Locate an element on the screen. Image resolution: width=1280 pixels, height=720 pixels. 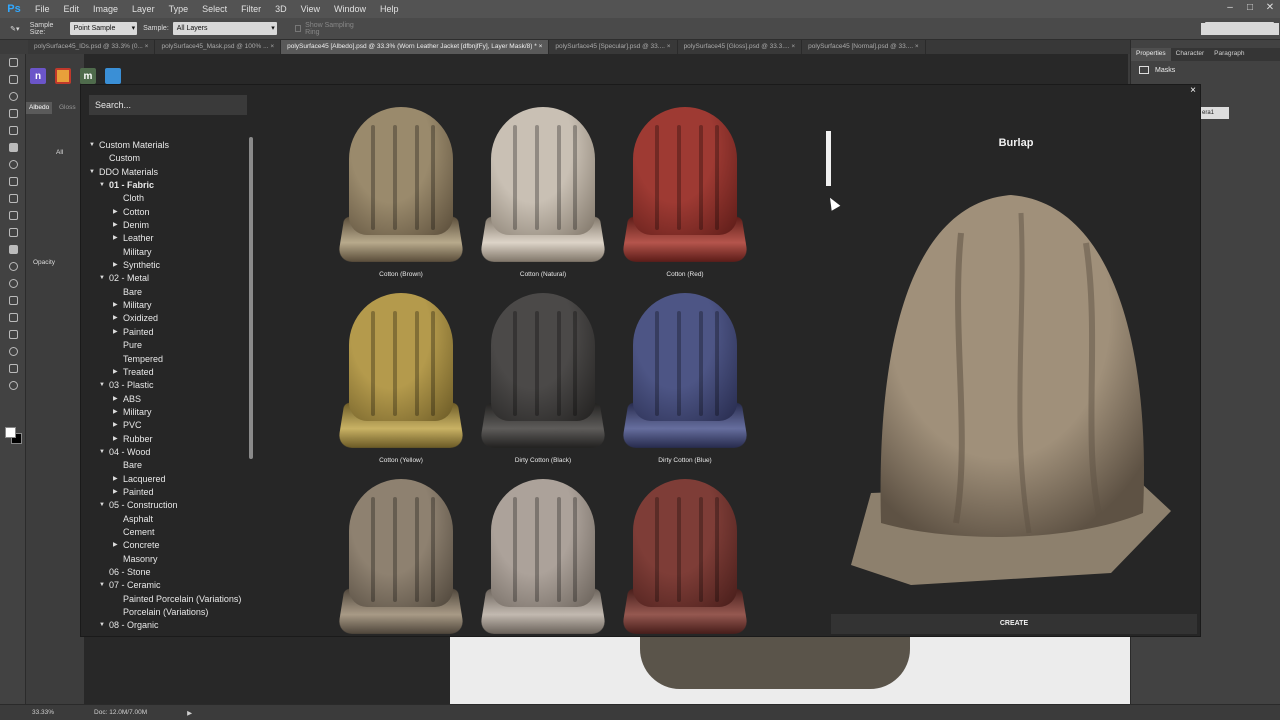
tree-item: Cement is located at coordinates (167, 532).